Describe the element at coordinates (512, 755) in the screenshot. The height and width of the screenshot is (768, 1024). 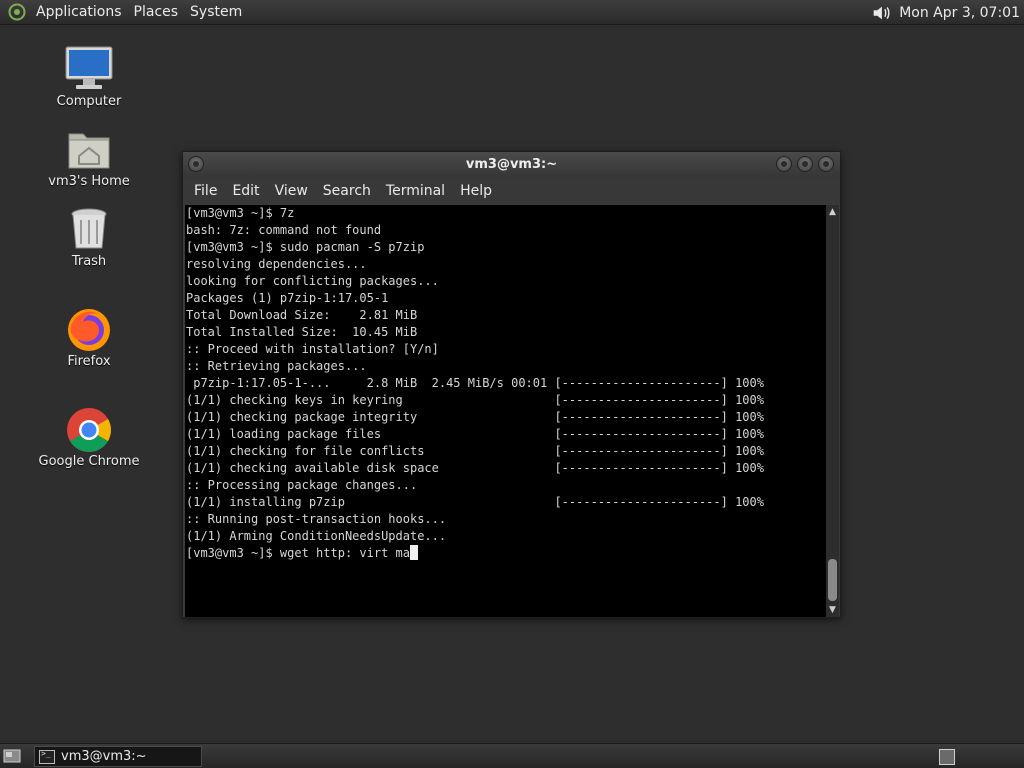
I see `bottom-panel: vm3@vm3:~` at that location.